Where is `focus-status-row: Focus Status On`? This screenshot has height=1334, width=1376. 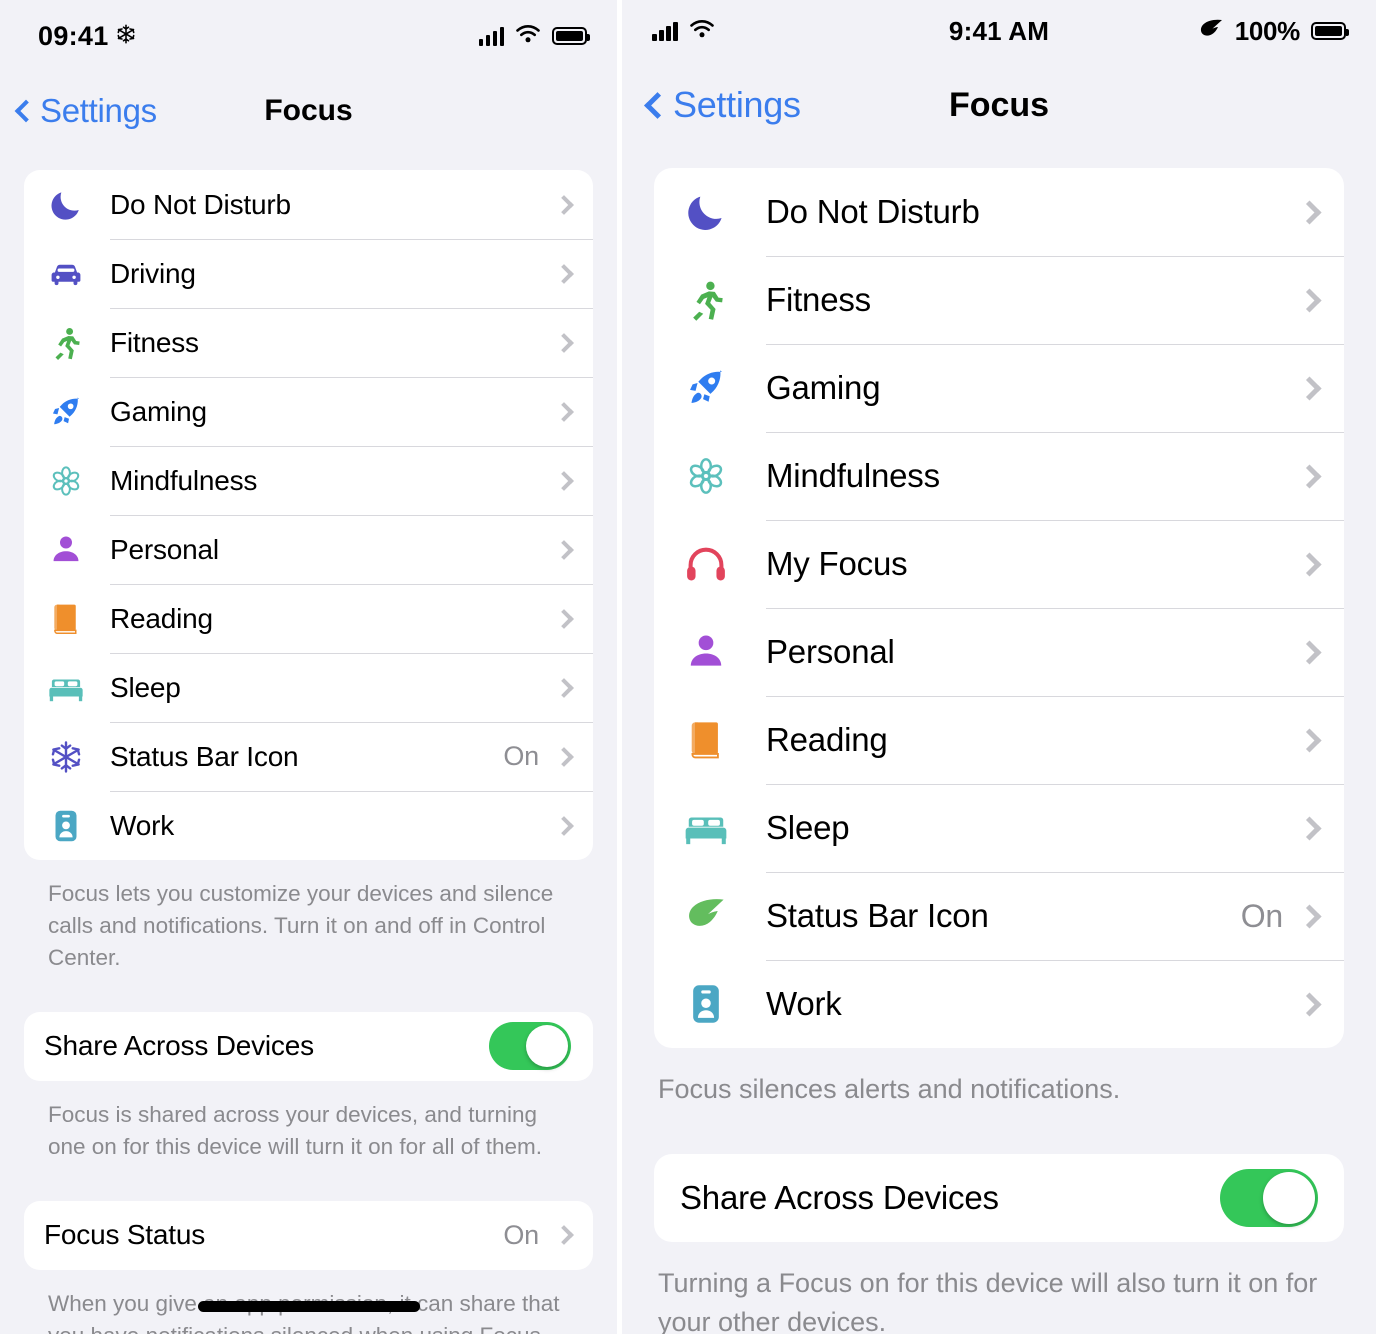
focus-status-row: Focus Status On is located at coordinates (308, 1235).